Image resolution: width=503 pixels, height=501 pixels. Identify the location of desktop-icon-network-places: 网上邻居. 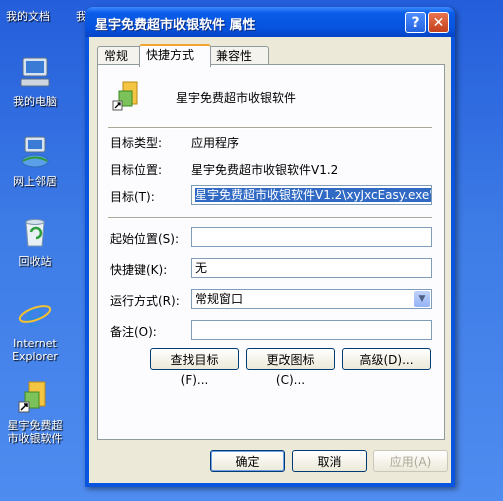
(35, 161).